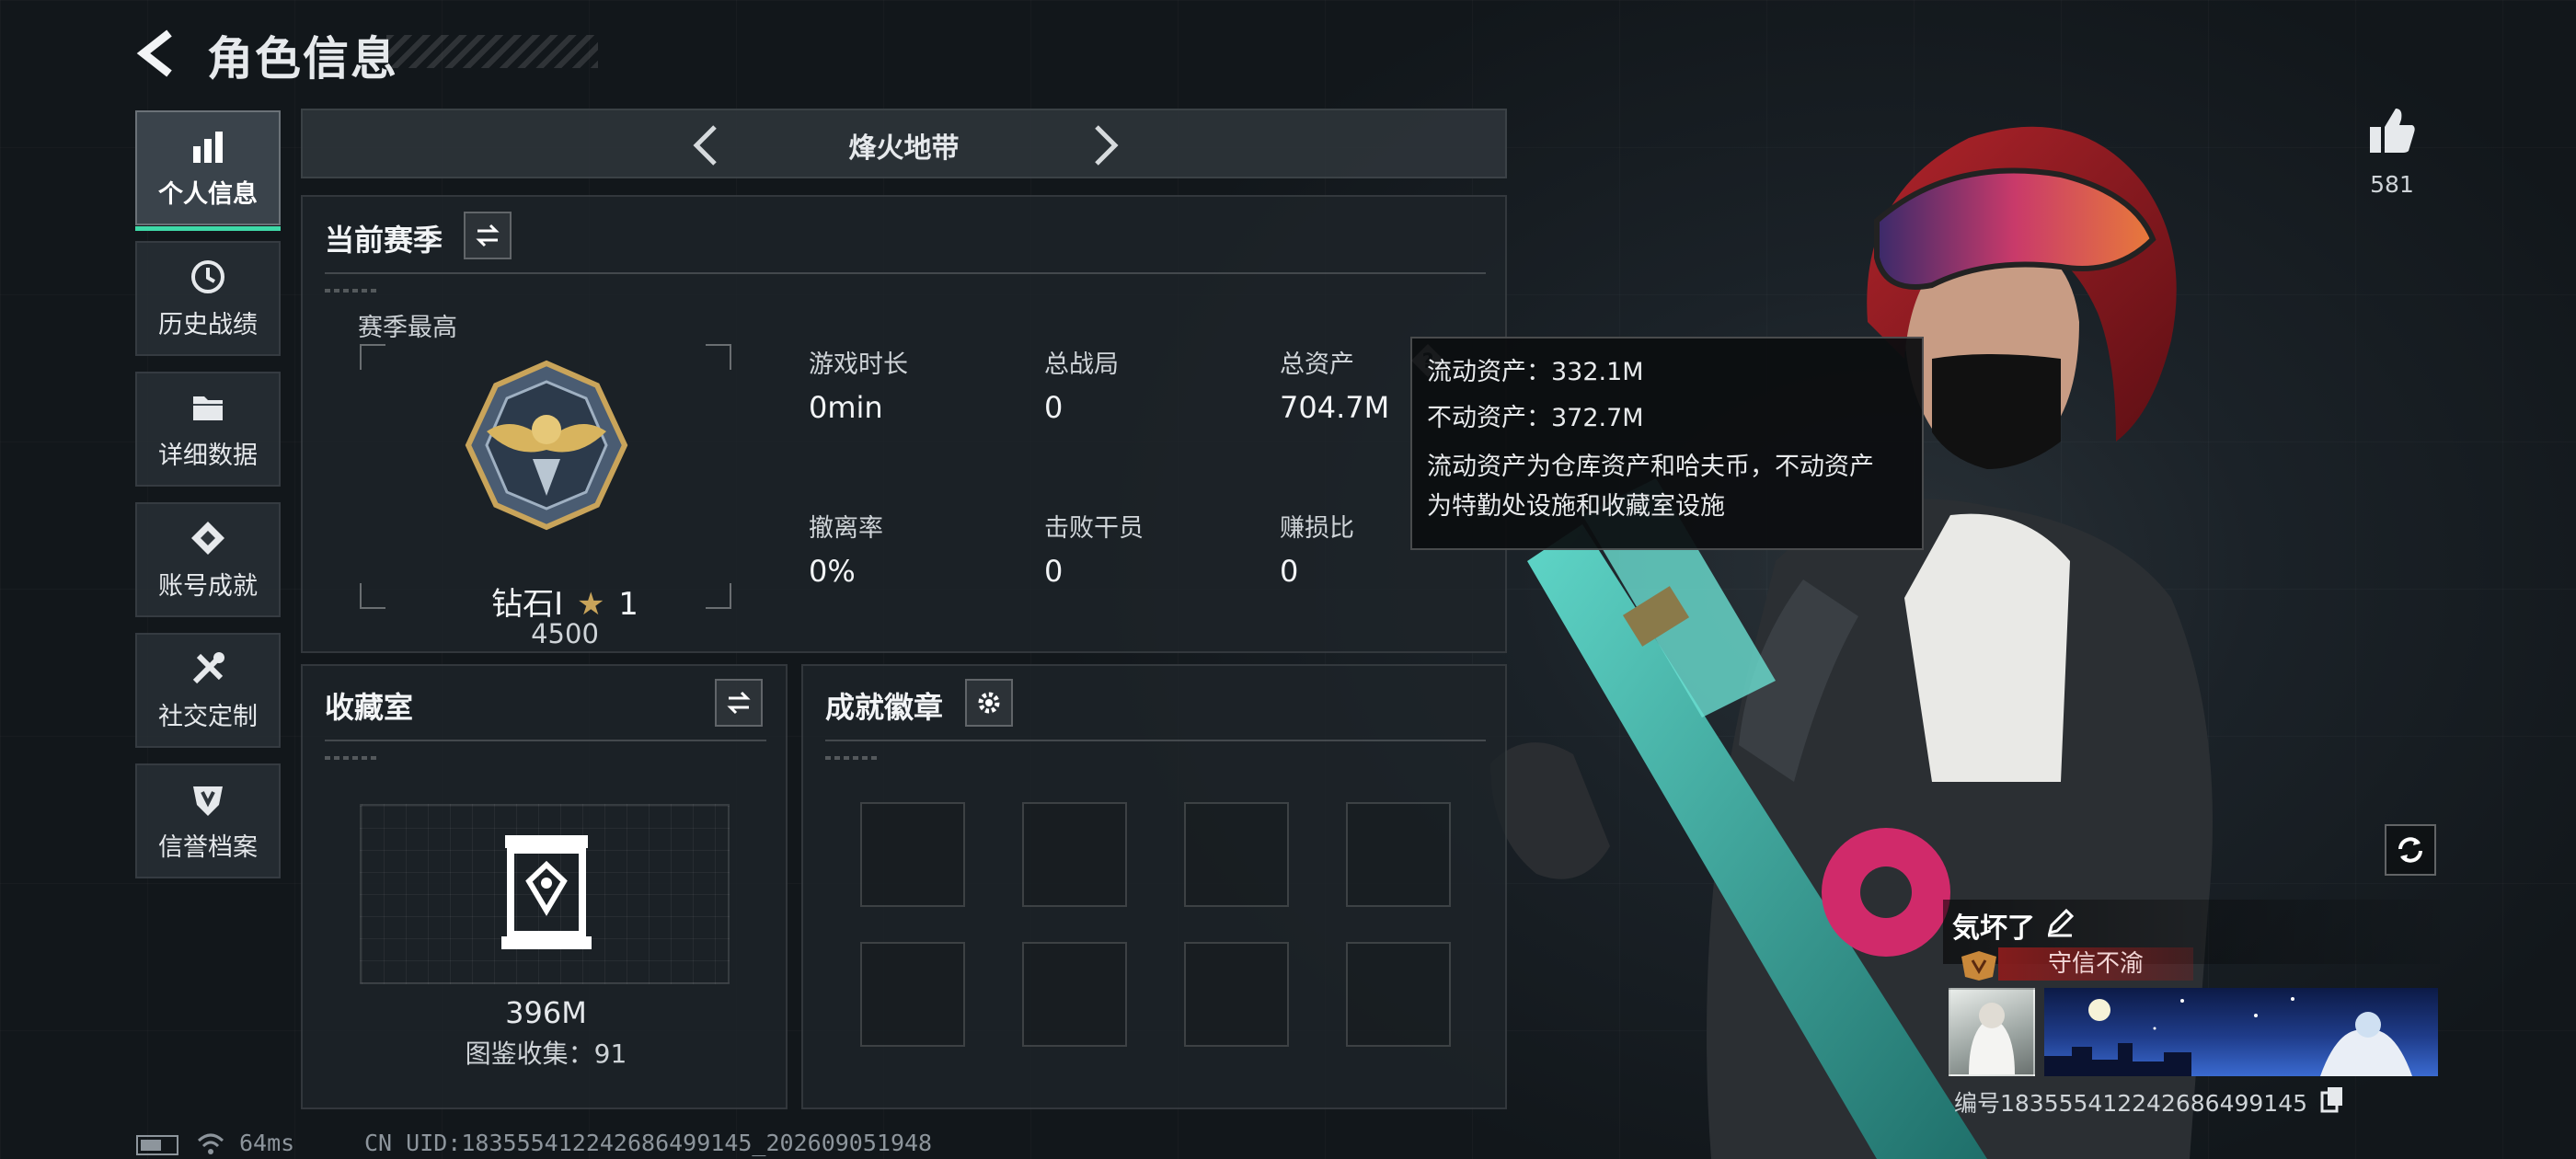 The height and width of the screenshot is (1159, 2576). I want to click on sidebar-item-label: 历史战绩, so click(208, 325).